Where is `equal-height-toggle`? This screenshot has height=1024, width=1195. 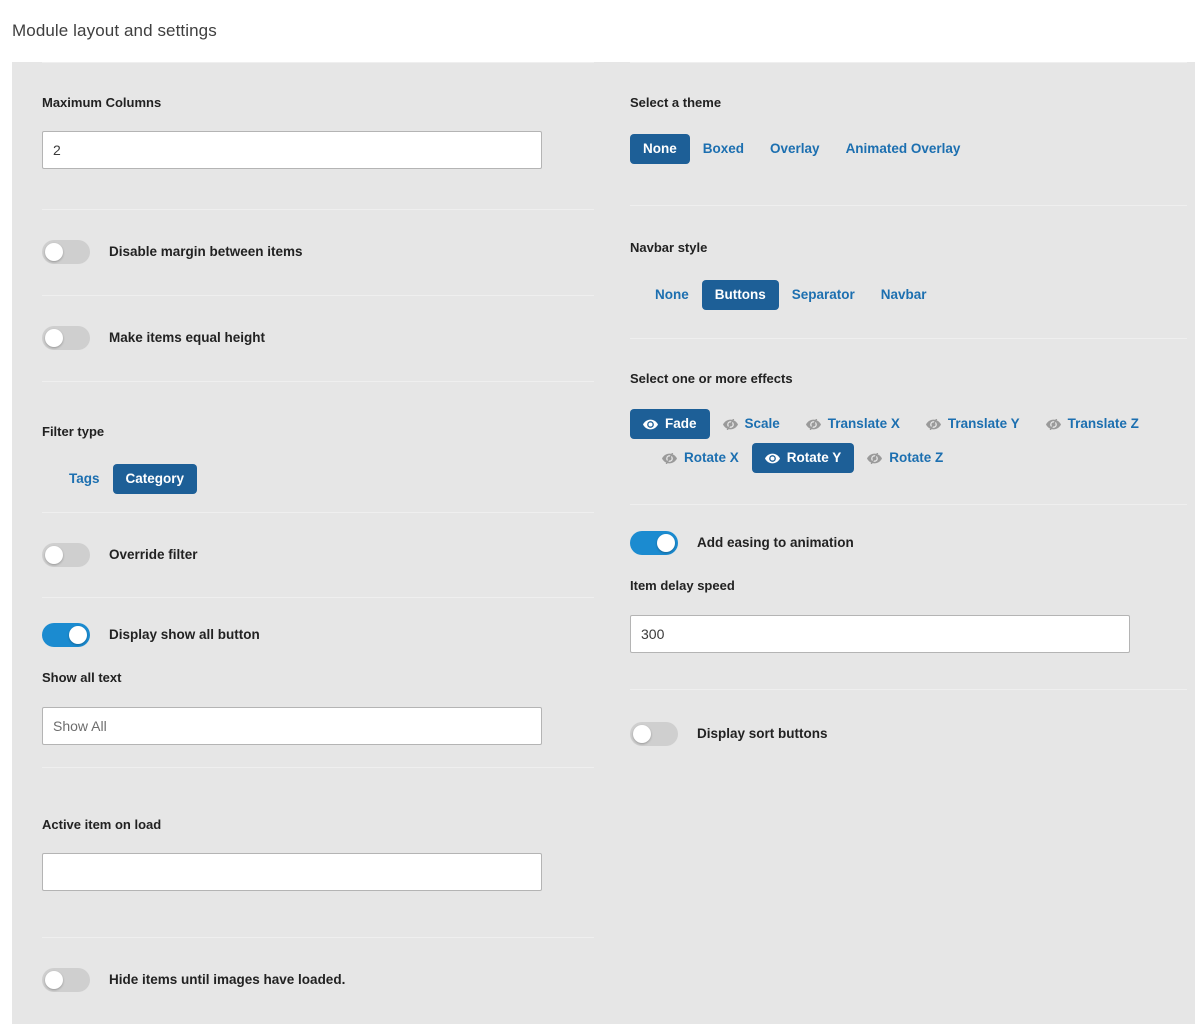 equal-height-toggle is located at coordinates (66, 338).